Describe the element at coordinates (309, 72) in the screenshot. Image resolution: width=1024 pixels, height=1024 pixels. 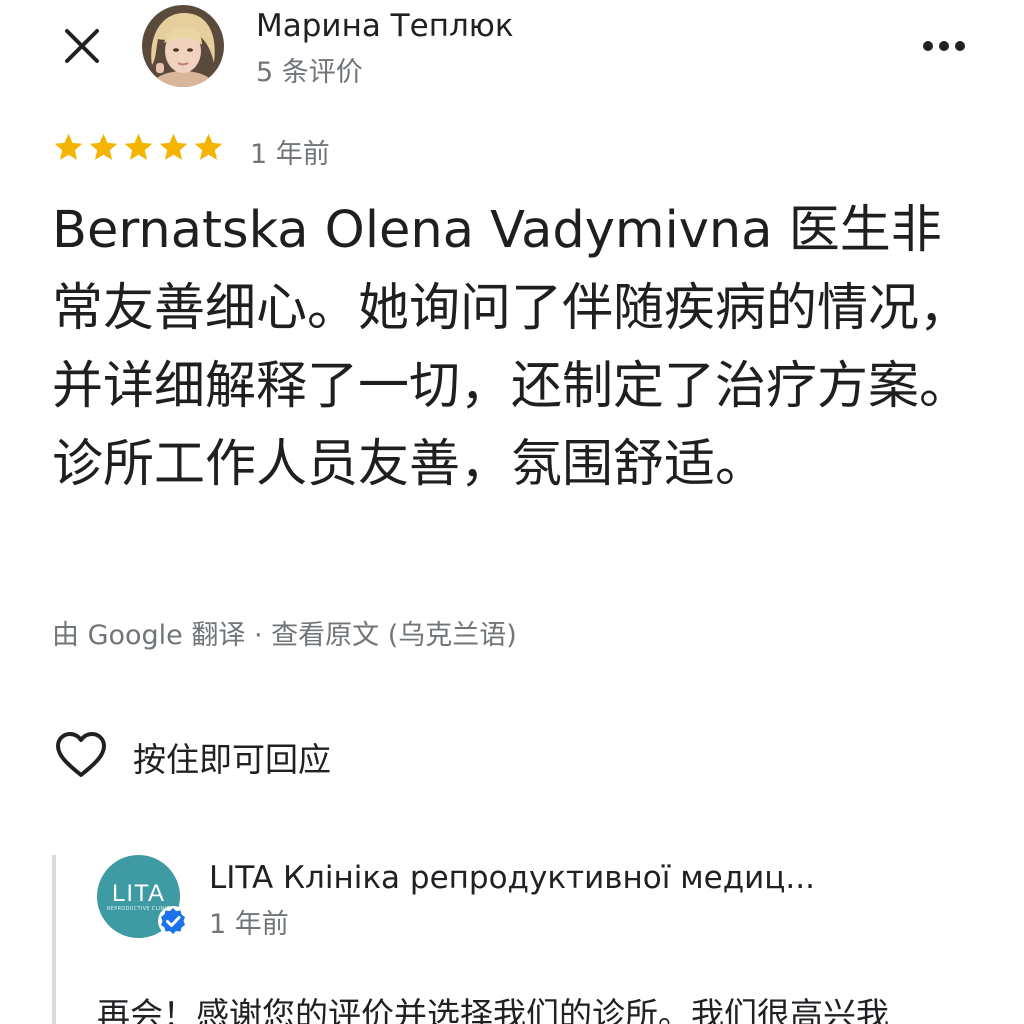
I see `review-count: 5 条评价` at that location.